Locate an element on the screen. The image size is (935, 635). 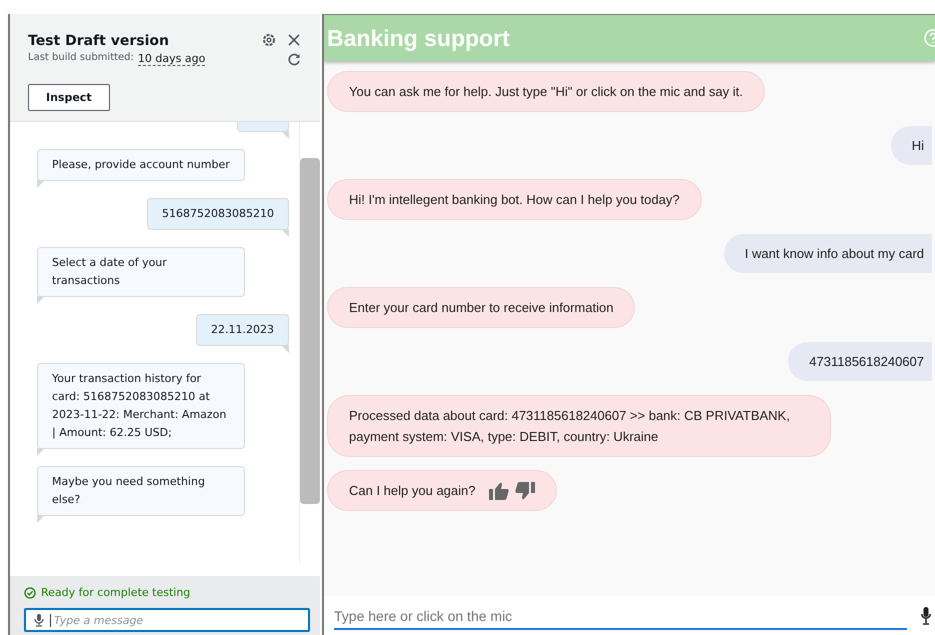
scrollbar is located at coordinates (309, 343).